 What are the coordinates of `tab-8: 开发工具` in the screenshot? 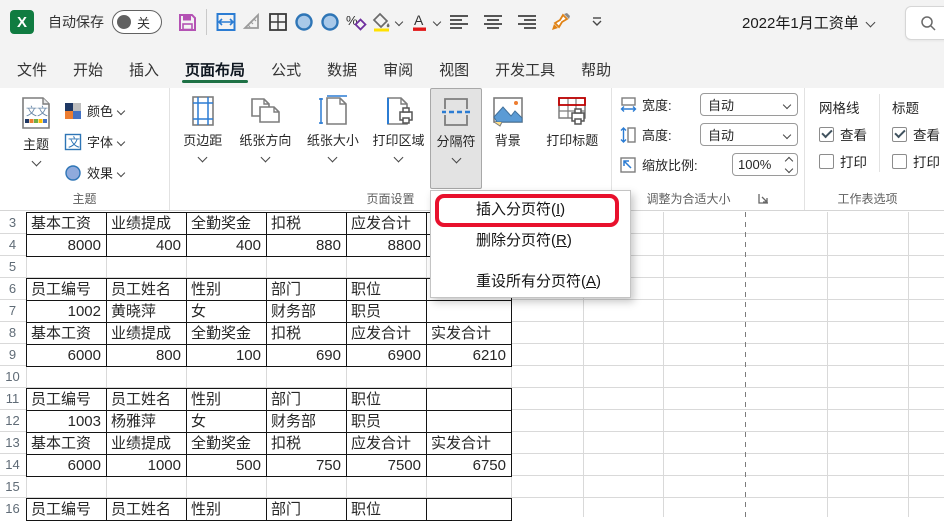 It's located at (525, 69).